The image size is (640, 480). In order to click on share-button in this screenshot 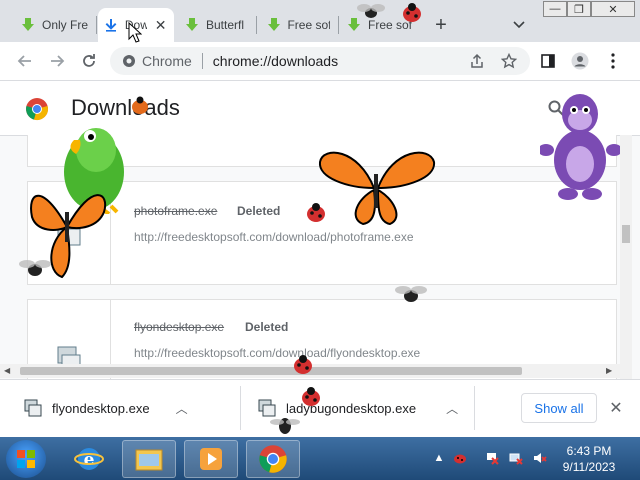, I will do `click(477, 61)`.